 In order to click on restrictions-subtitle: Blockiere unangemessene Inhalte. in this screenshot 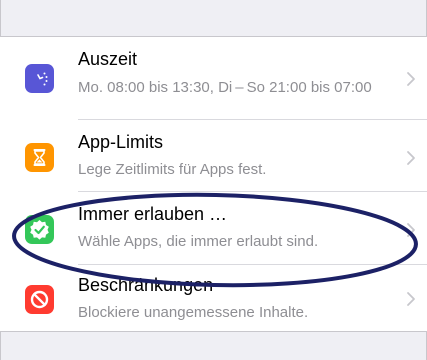, I will do `click(193, 312)`.